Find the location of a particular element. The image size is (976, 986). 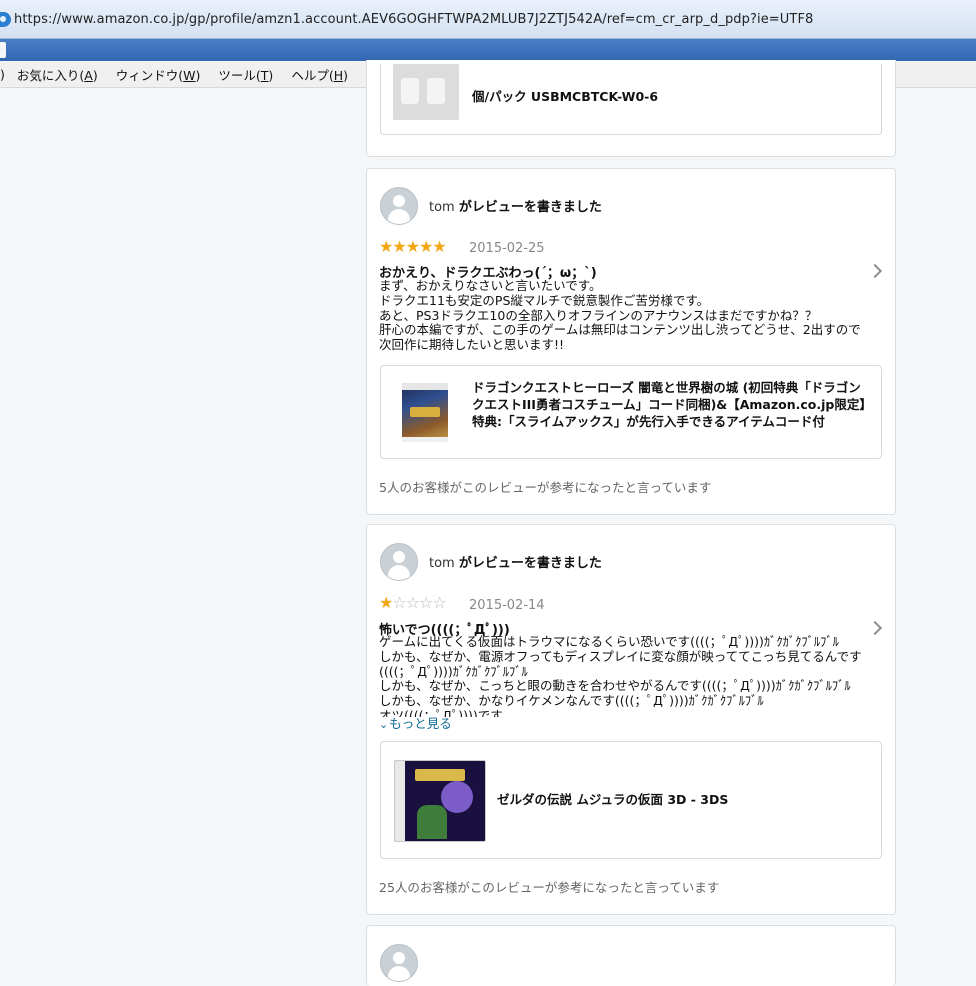

review-card-previous: 個/パック USBMCBTCK-W0-6 is located at coordinates (631, 108).